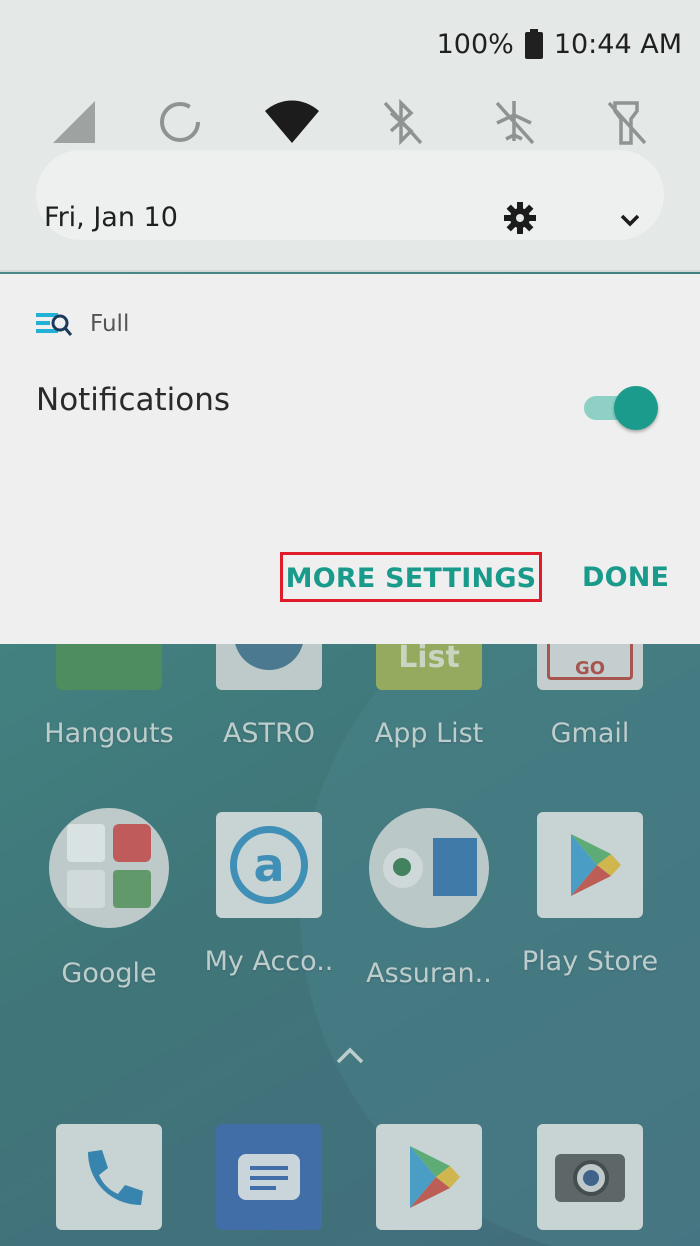 Image resolution: width=700 pixels, height=1246 pixels. What do you see at coordinates (54, 324) in the screenshot?
I see `app-search-icon` at bounding box center [54, 324].